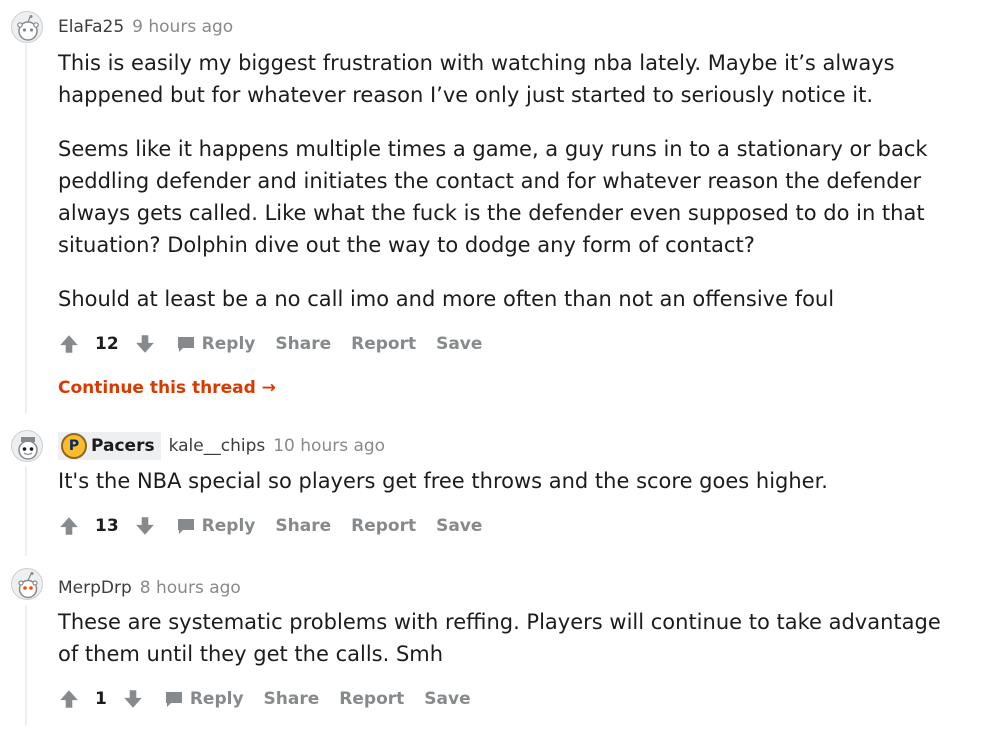 This screenshot has height=735, width=1001. What do you see at coordinates (508, 446) in the screenshot?
I see `comment-meta: P Pacers kale__chips 10 hours ago` at bounding box center [508, 446].